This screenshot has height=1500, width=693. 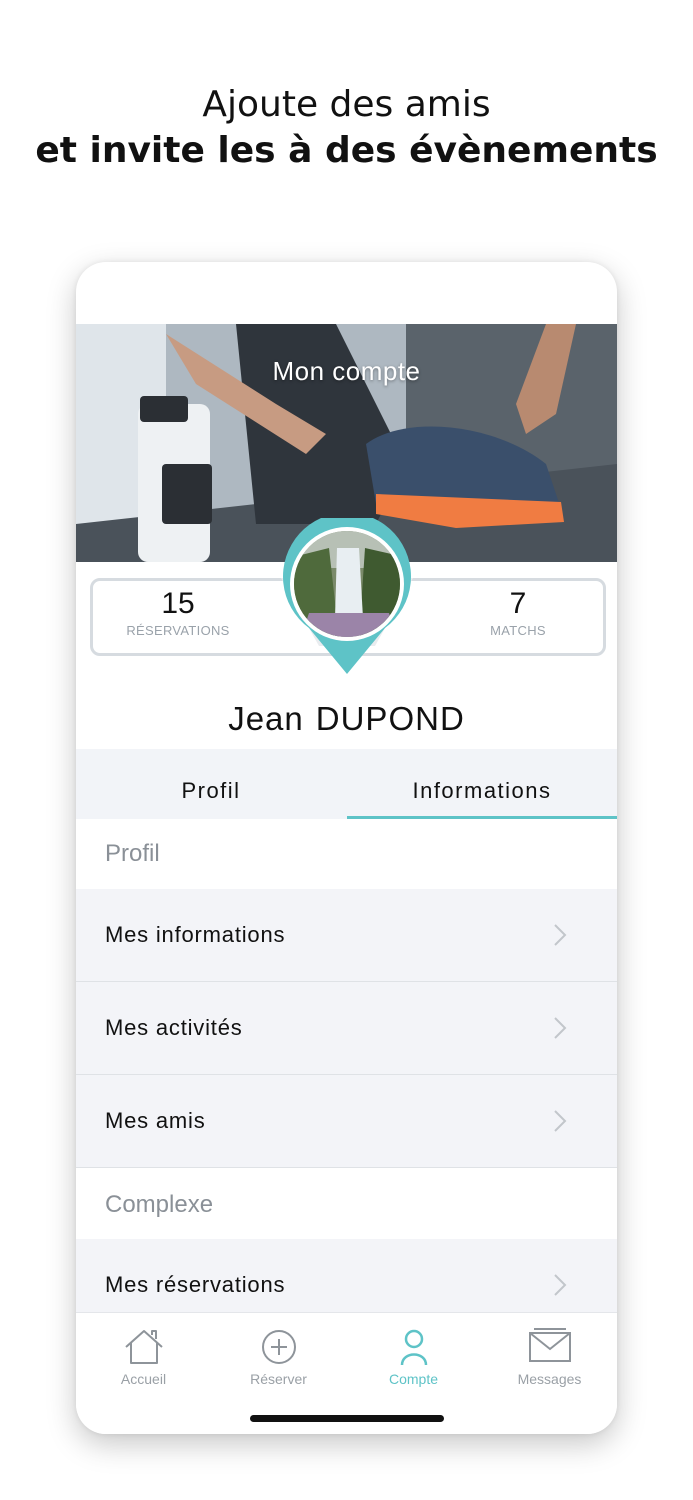 I want to click on list-item-mes-activites: Mes activités, so click(x=346, y=1028).